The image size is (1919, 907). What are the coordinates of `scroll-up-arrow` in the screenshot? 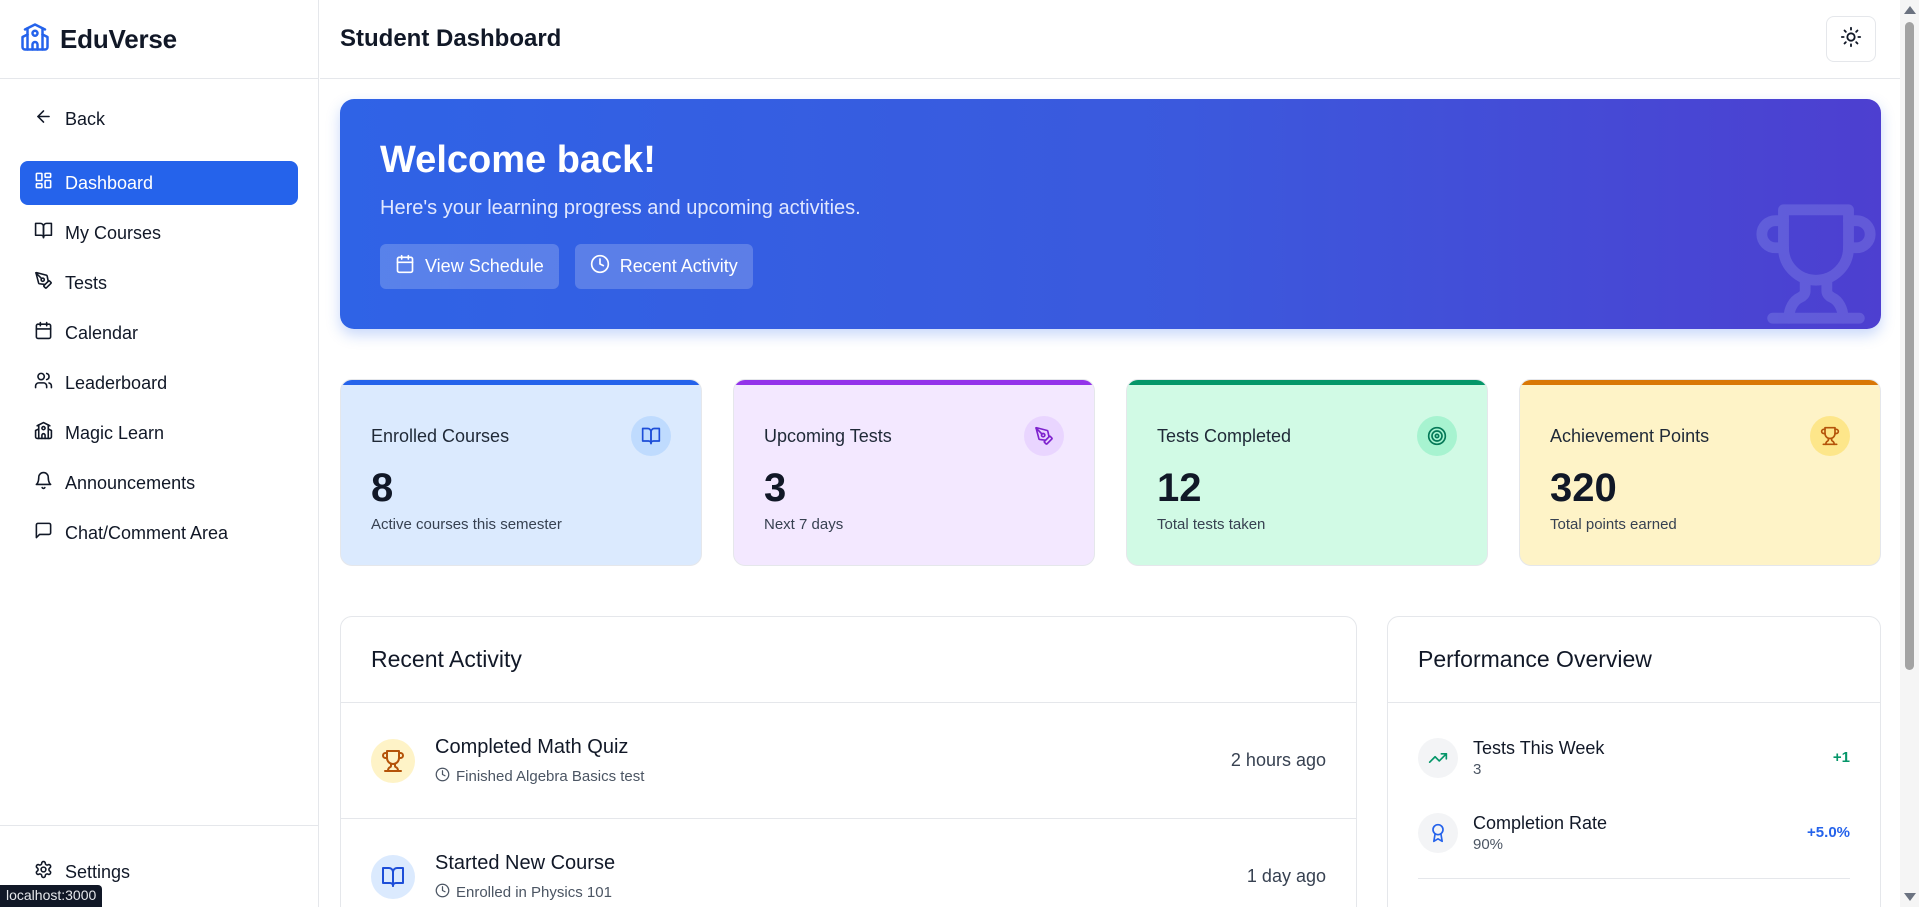 It's located at (1910, 10).